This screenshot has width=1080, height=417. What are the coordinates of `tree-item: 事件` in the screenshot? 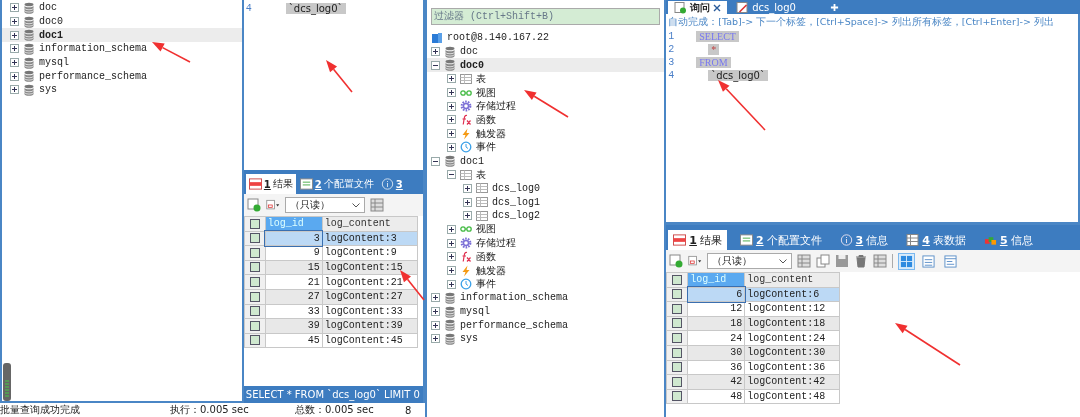 It's located at (486, 147).